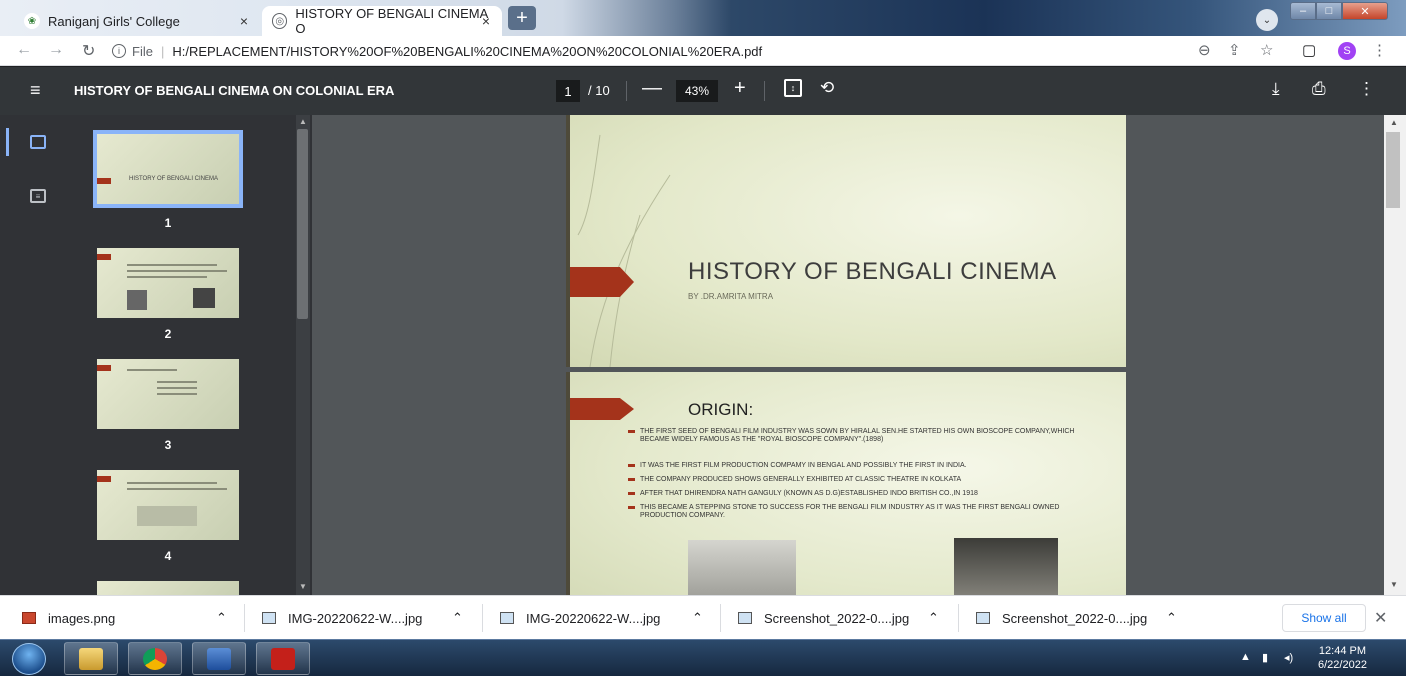 This screenshot has width=1406, height=676. What do you see at coordinates (703, 657) in the screenshot?
I see `windows-taskbar: ▲ ▮ ◂) 12:44 PM 6/22/2022` at bounding box center [703, 657].